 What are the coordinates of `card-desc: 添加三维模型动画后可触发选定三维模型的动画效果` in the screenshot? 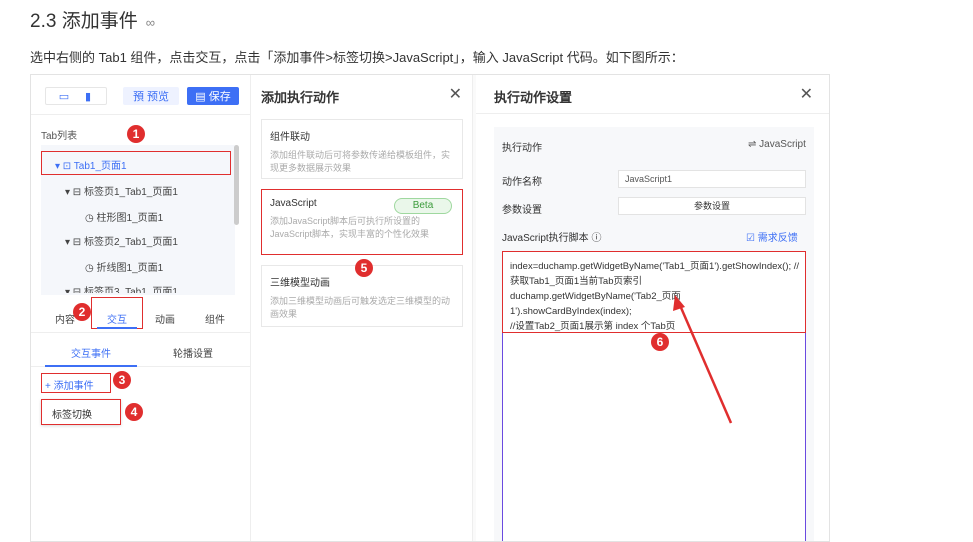 It's located at (360, 307).